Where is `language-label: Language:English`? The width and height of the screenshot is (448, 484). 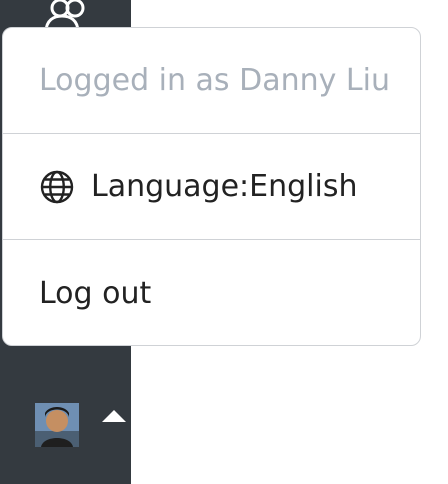
language-label: Language:English is located at coordinates (224, 186).